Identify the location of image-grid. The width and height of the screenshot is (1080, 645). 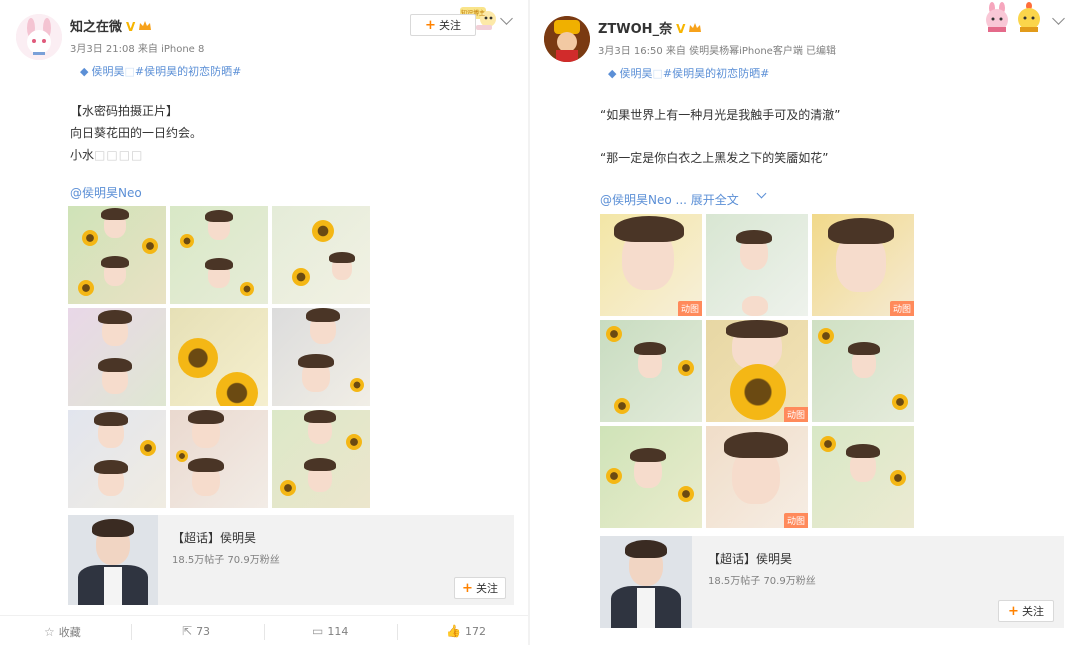
(219, 357).